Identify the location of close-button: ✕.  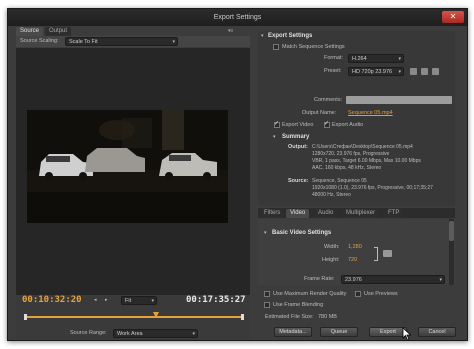
(453, 17).